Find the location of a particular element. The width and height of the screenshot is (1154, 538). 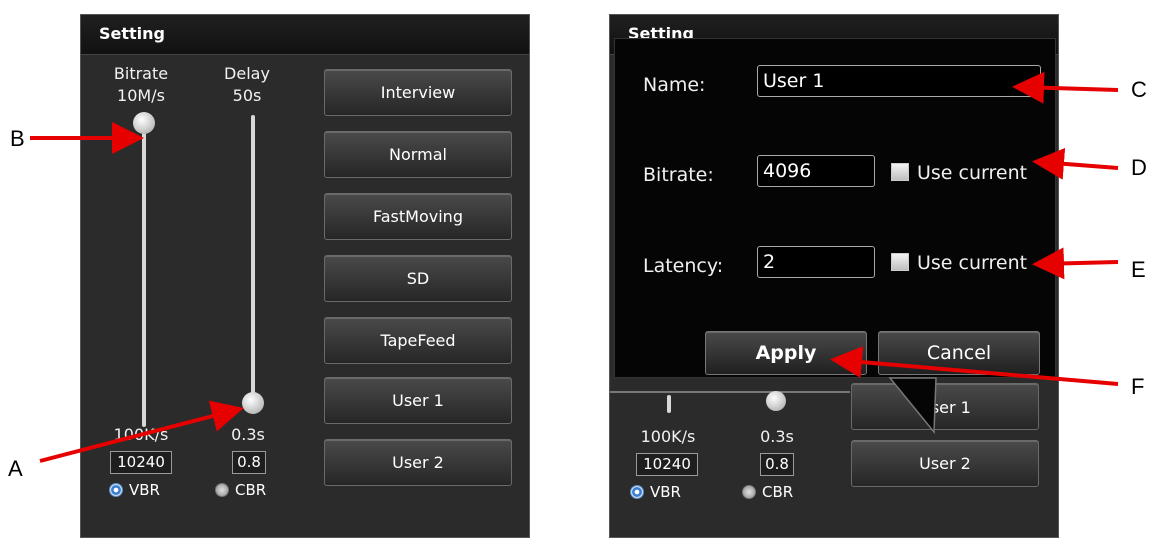

divider is located at coordinates (730, 392).